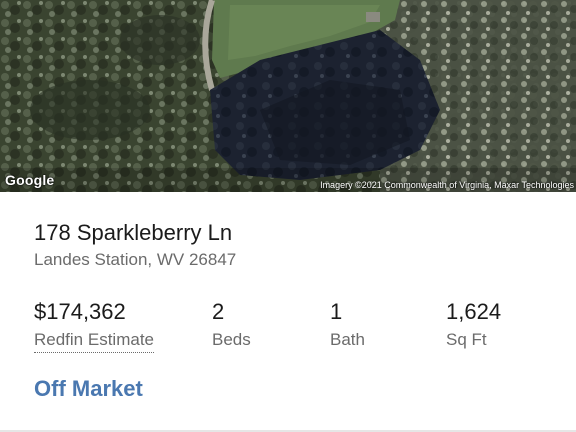 This screenshot has width=576, height=432. Describe the element at coordinates (30, 180) in the screenshot. I see `google-logo: Google` at that location.